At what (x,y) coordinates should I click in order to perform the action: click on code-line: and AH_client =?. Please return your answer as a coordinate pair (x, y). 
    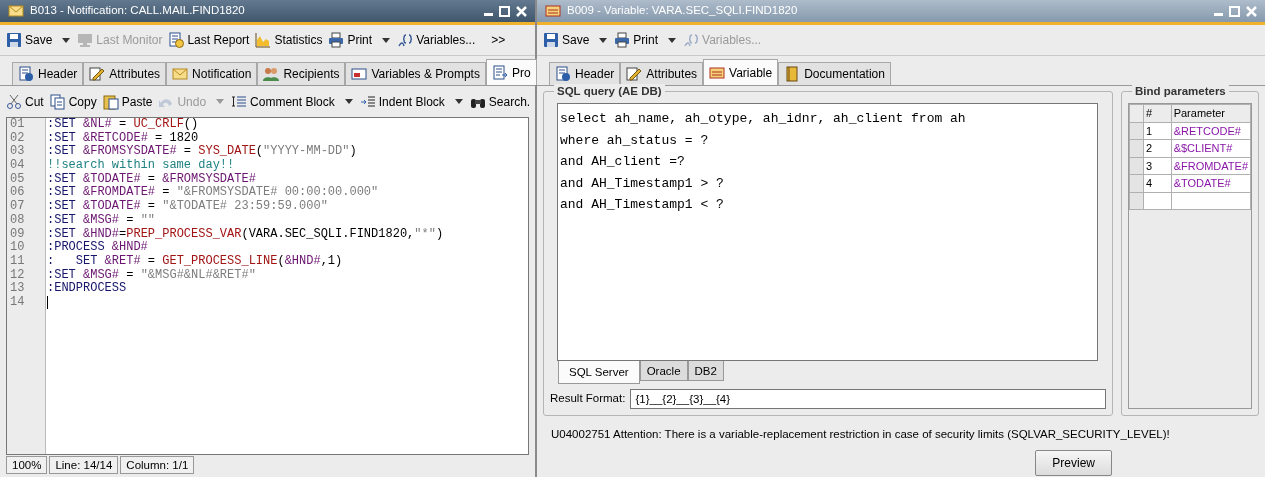
    Looking at the image, I should click on (622, 162).